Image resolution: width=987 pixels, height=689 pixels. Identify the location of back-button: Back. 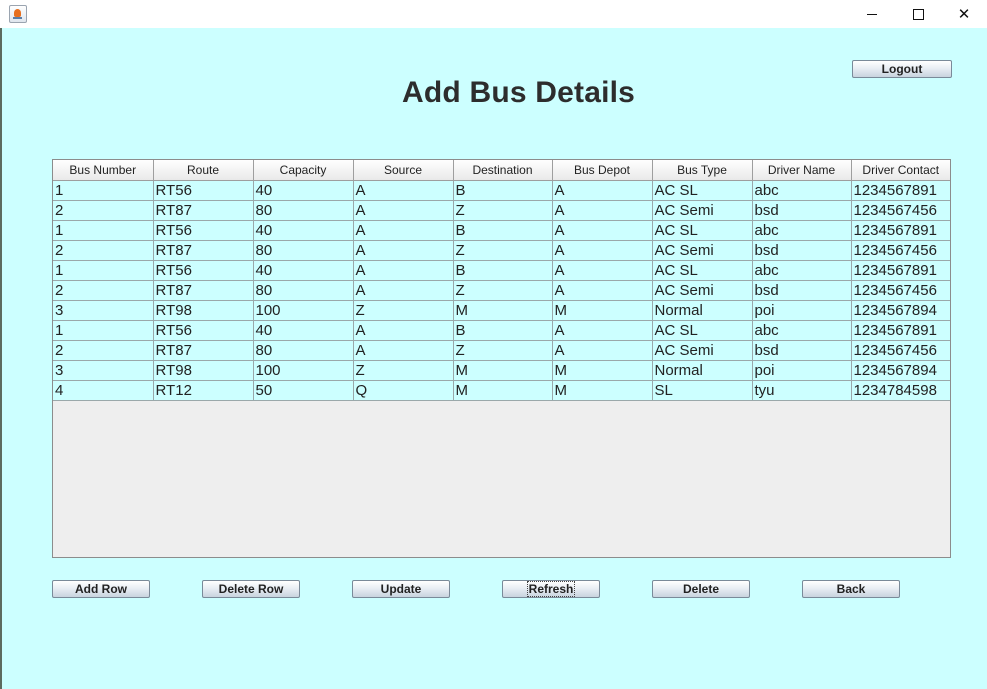
(851, 589).